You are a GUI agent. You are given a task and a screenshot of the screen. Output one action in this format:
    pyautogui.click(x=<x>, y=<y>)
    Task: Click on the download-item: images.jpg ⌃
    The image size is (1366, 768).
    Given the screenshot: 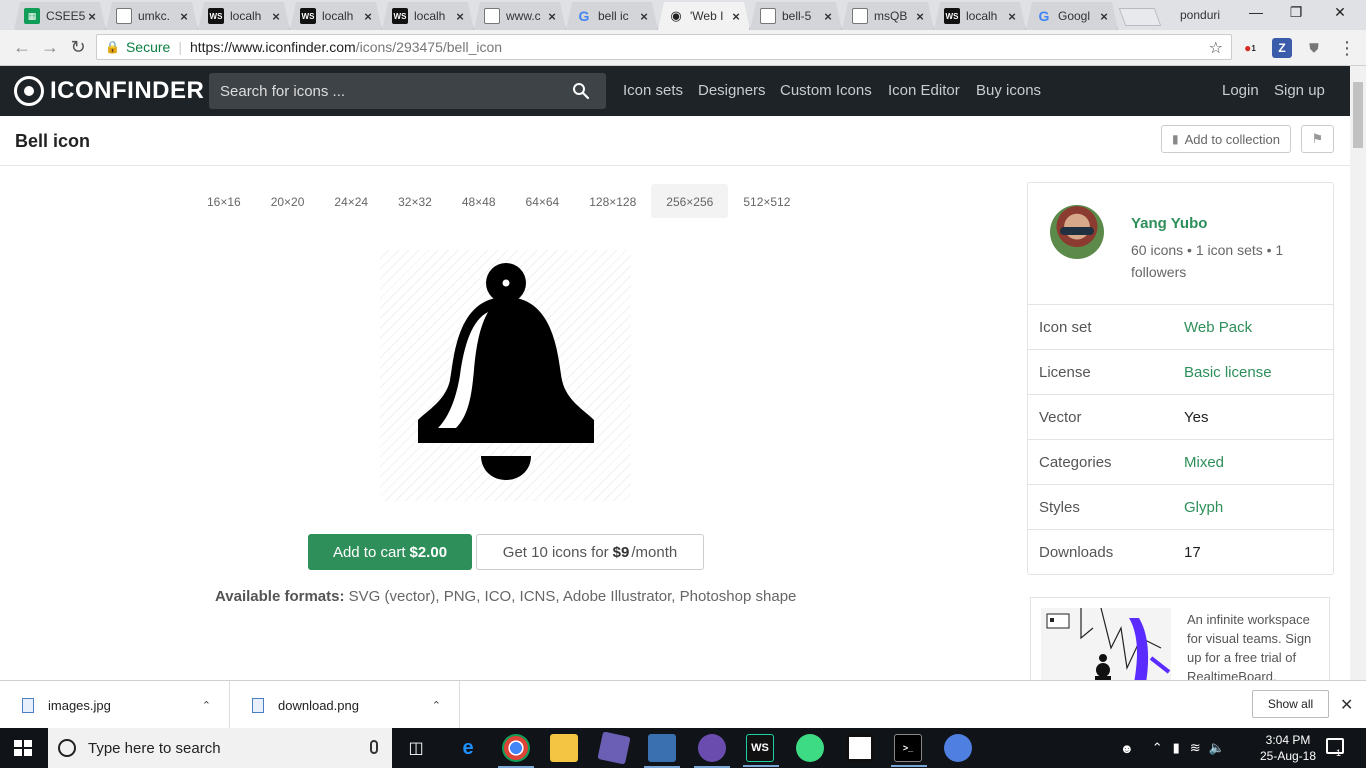 What is the action you would take?
    pyautogui.click(x=115, y=705)
    